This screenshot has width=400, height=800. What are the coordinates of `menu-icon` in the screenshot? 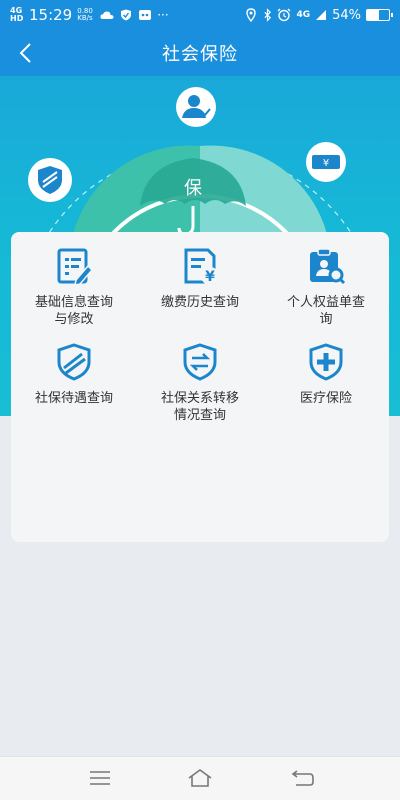 It's located at (100, 778).